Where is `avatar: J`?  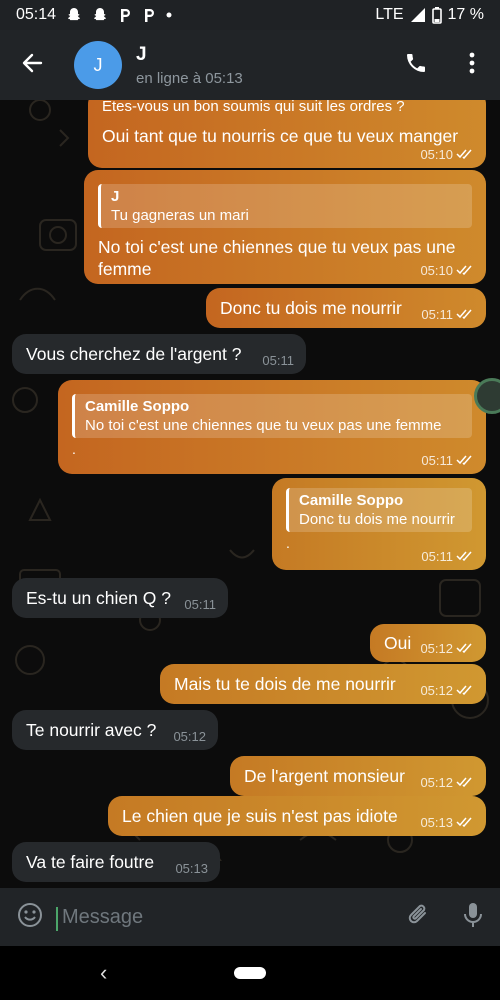
avatar: J is located at coordinates (98, 65).